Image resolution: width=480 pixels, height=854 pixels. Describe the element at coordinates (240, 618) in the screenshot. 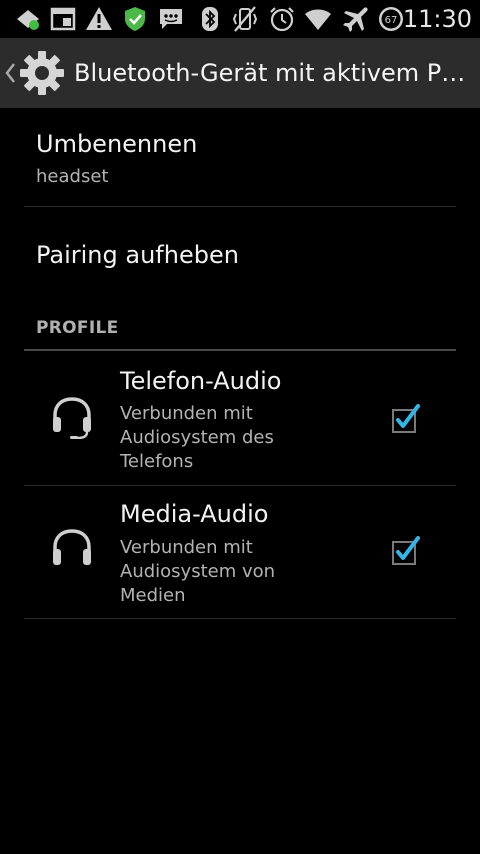

I see `divider` at that location.